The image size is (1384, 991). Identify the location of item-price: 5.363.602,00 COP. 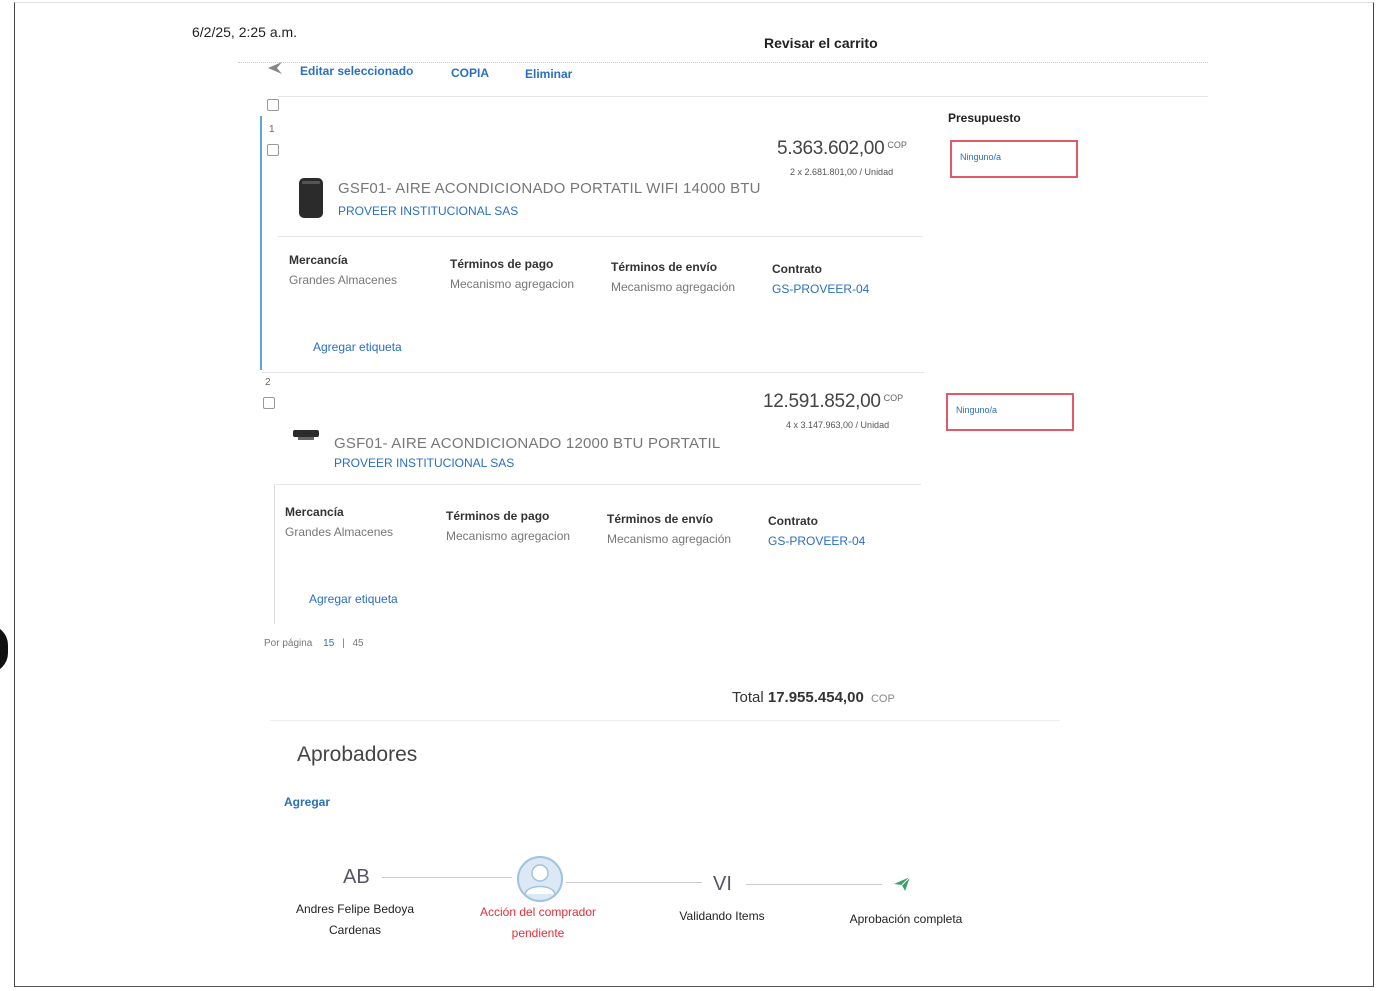
(842, 149).